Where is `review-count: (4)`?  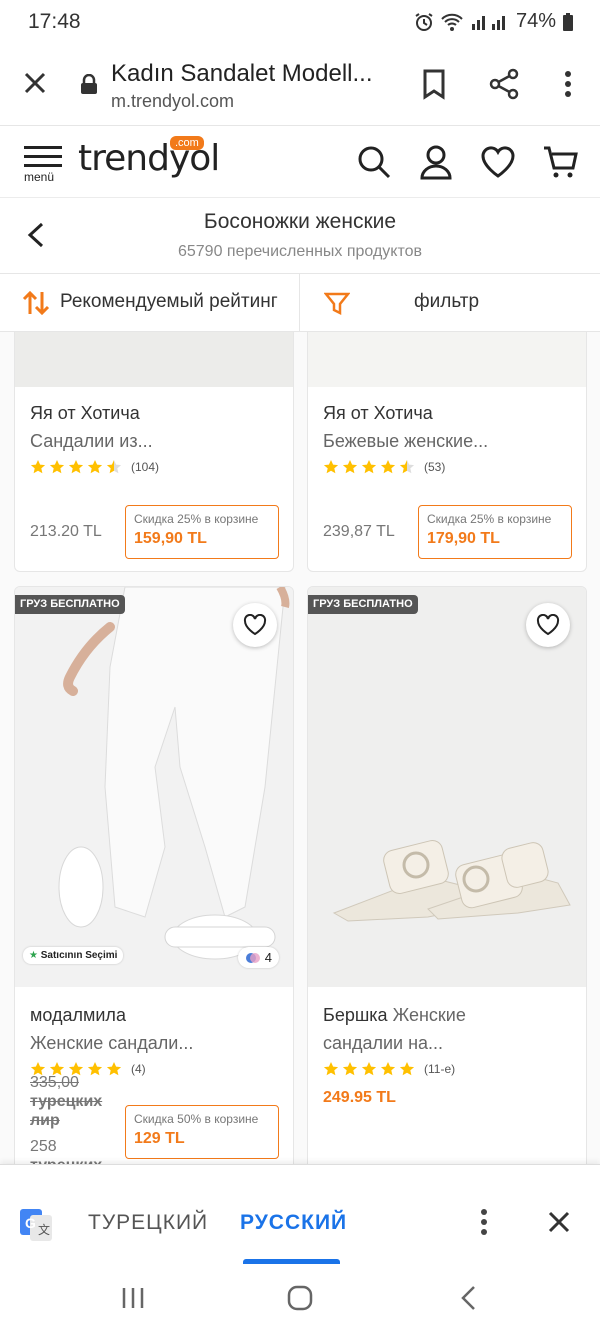 review-count: (4) is located at coordinates (138, 1069).